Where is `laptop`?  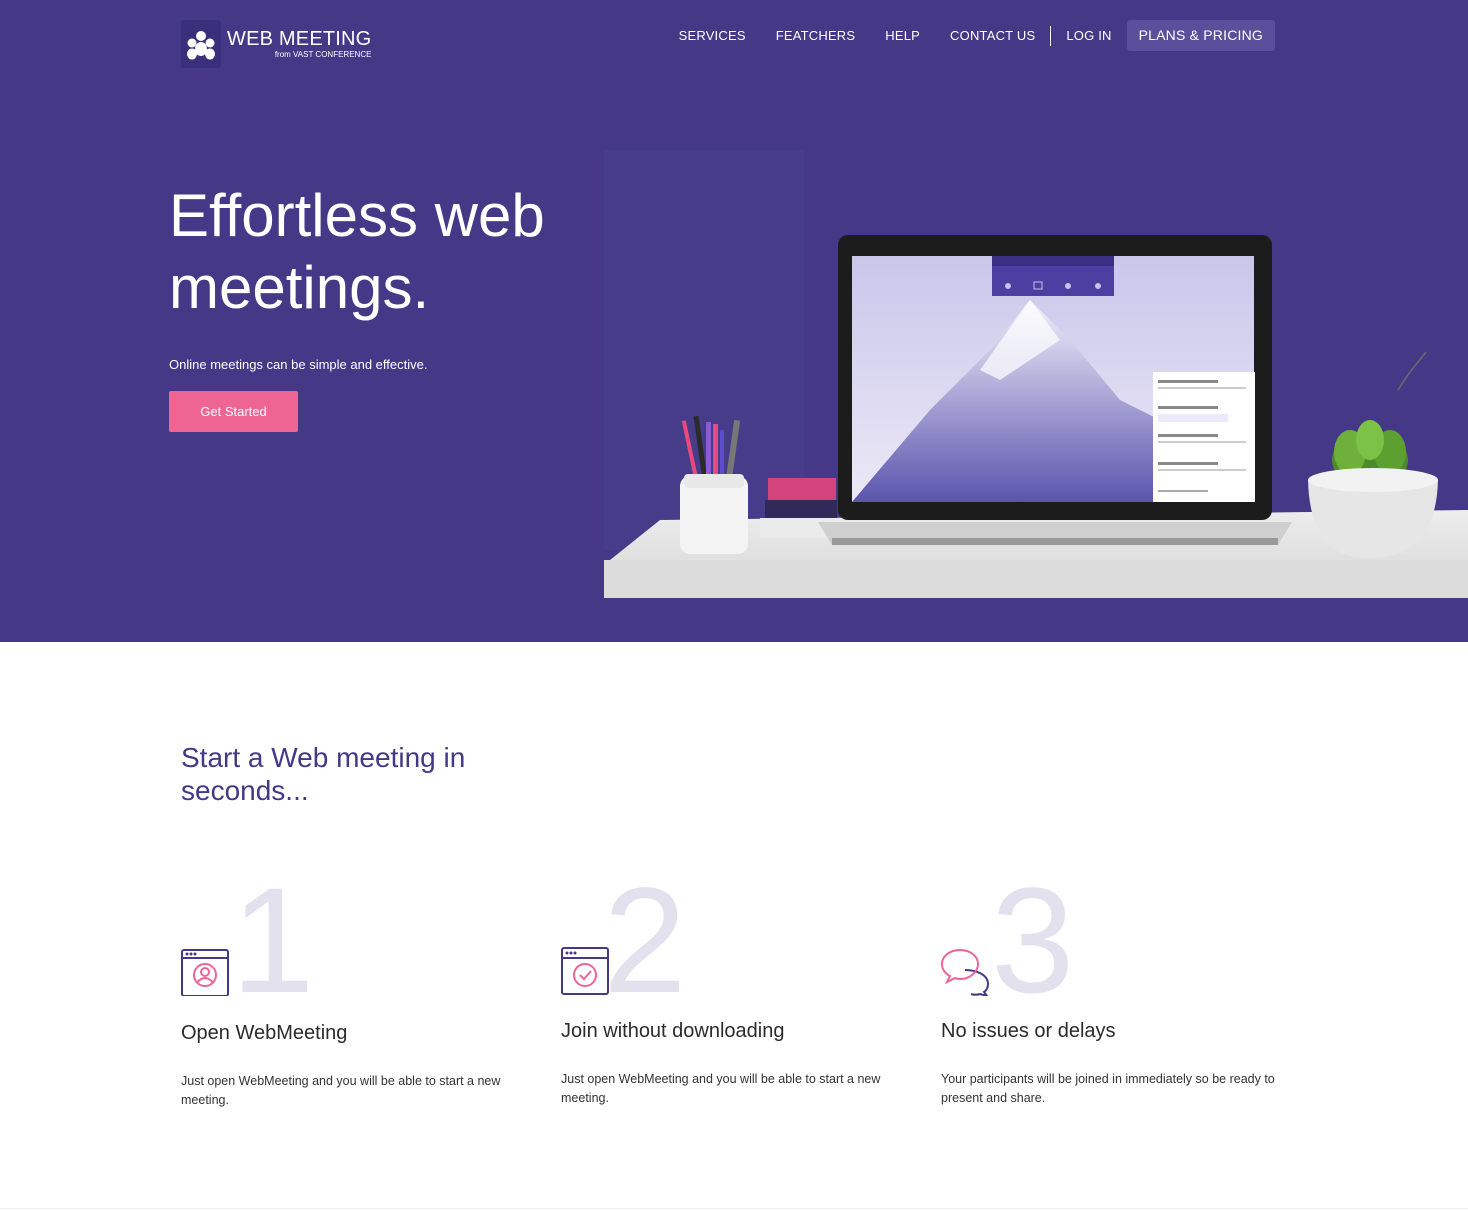
laptop is located at coordinates (1055, 390).